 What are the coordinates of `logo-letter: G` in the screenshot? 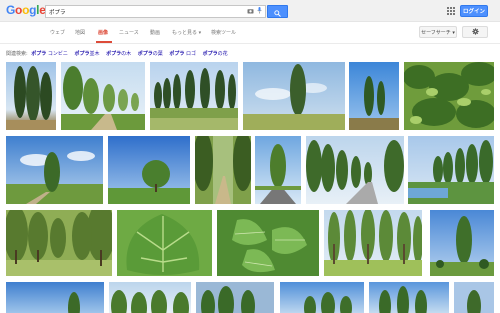 It's located at (11, 10).